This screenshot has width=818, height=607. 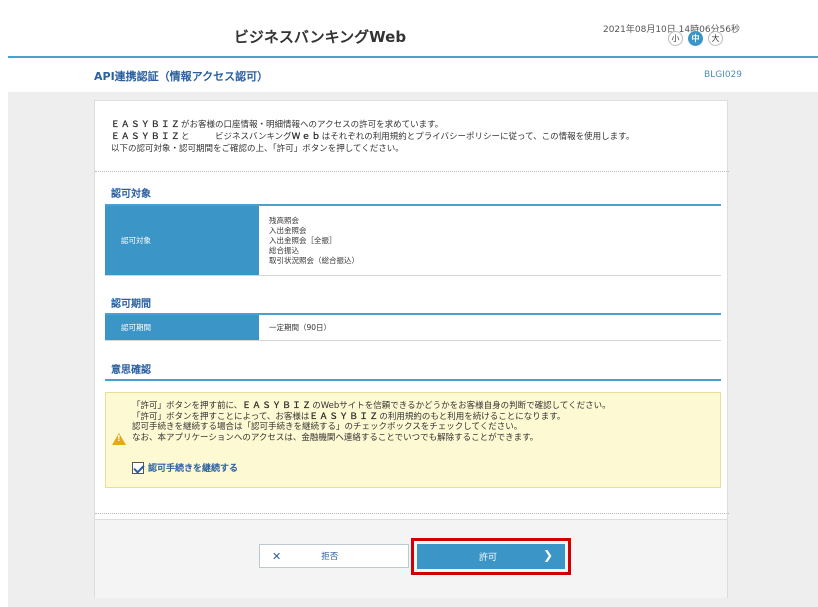 What do you see at coordinates (478, 137) in the screenshot?
I see `intro-line2: はそれぞれの利用規約とプライバシーポリシーに従って、この情報を使用します。` at bounding box center [478, 137].